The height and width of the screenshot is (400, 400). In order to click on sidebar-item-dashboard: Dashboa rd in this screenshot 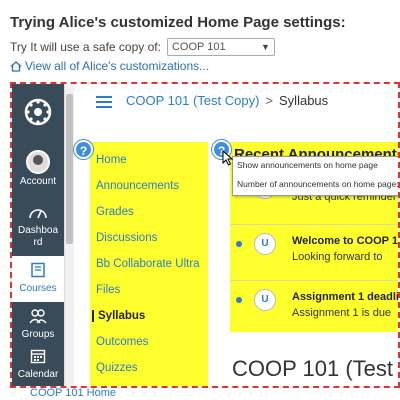, I will do `click(38, 226)`.